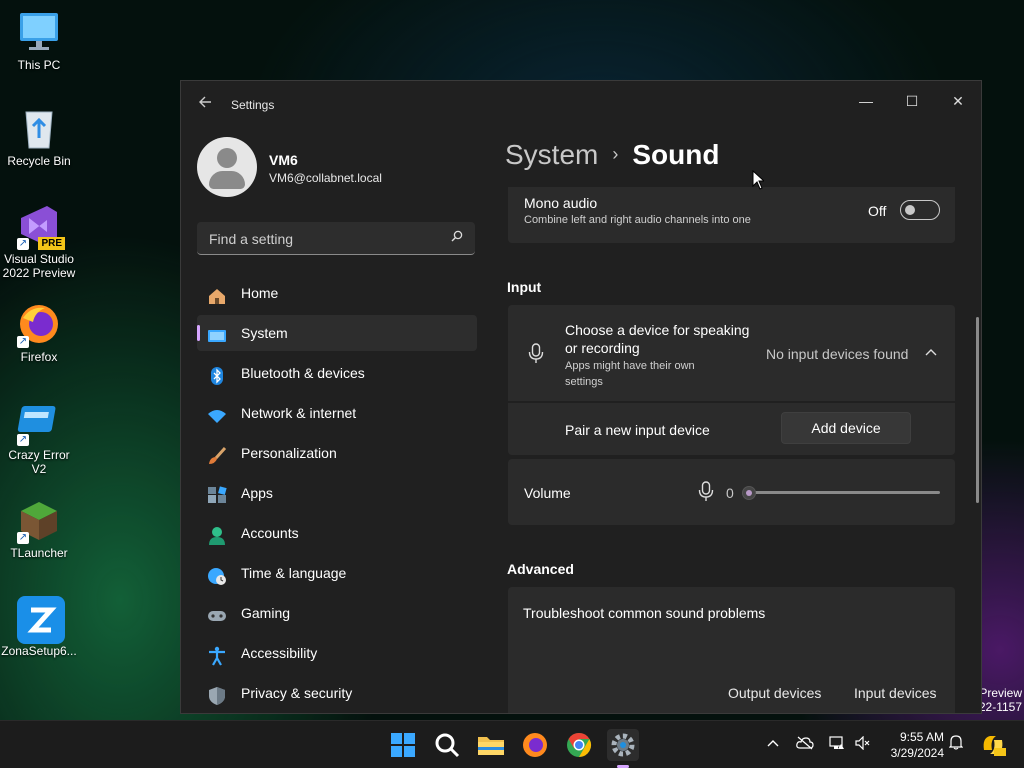 The height and width of the screenshot is (768, 1024). What do you see at coordinates (337, 653) in the screenshot?
I see `sidebar-item-accessibility: Accessibility` at bounding box center [337, 653].